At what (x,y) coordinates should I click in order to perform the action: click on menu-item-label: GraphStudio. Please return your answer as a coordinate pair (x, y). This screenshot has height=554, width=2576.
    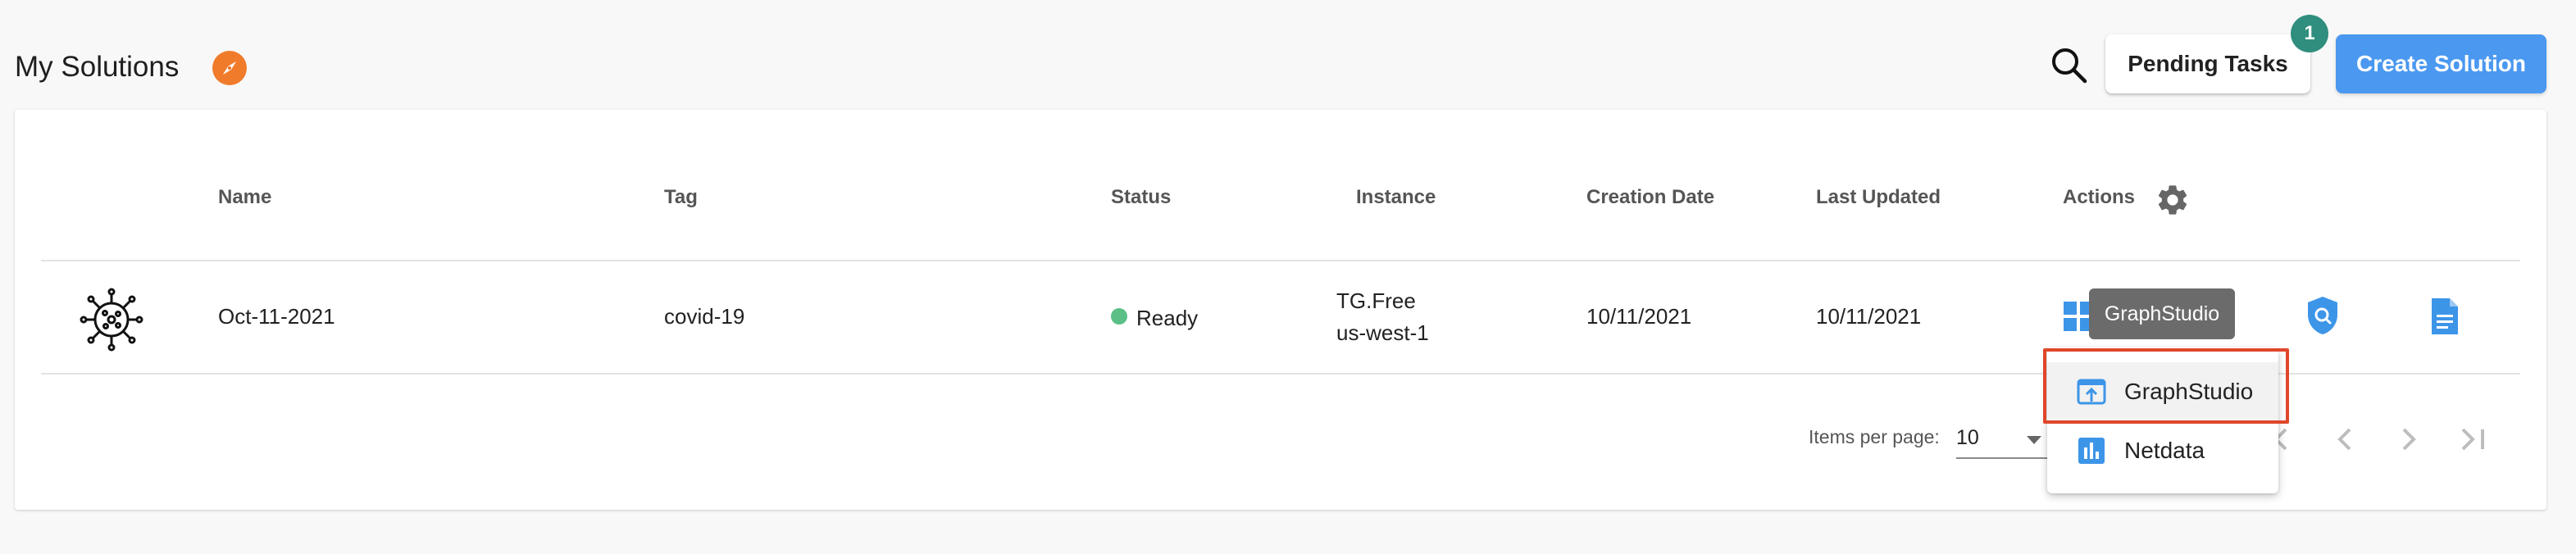
    Looking at the image, I should click on (2189, 391).